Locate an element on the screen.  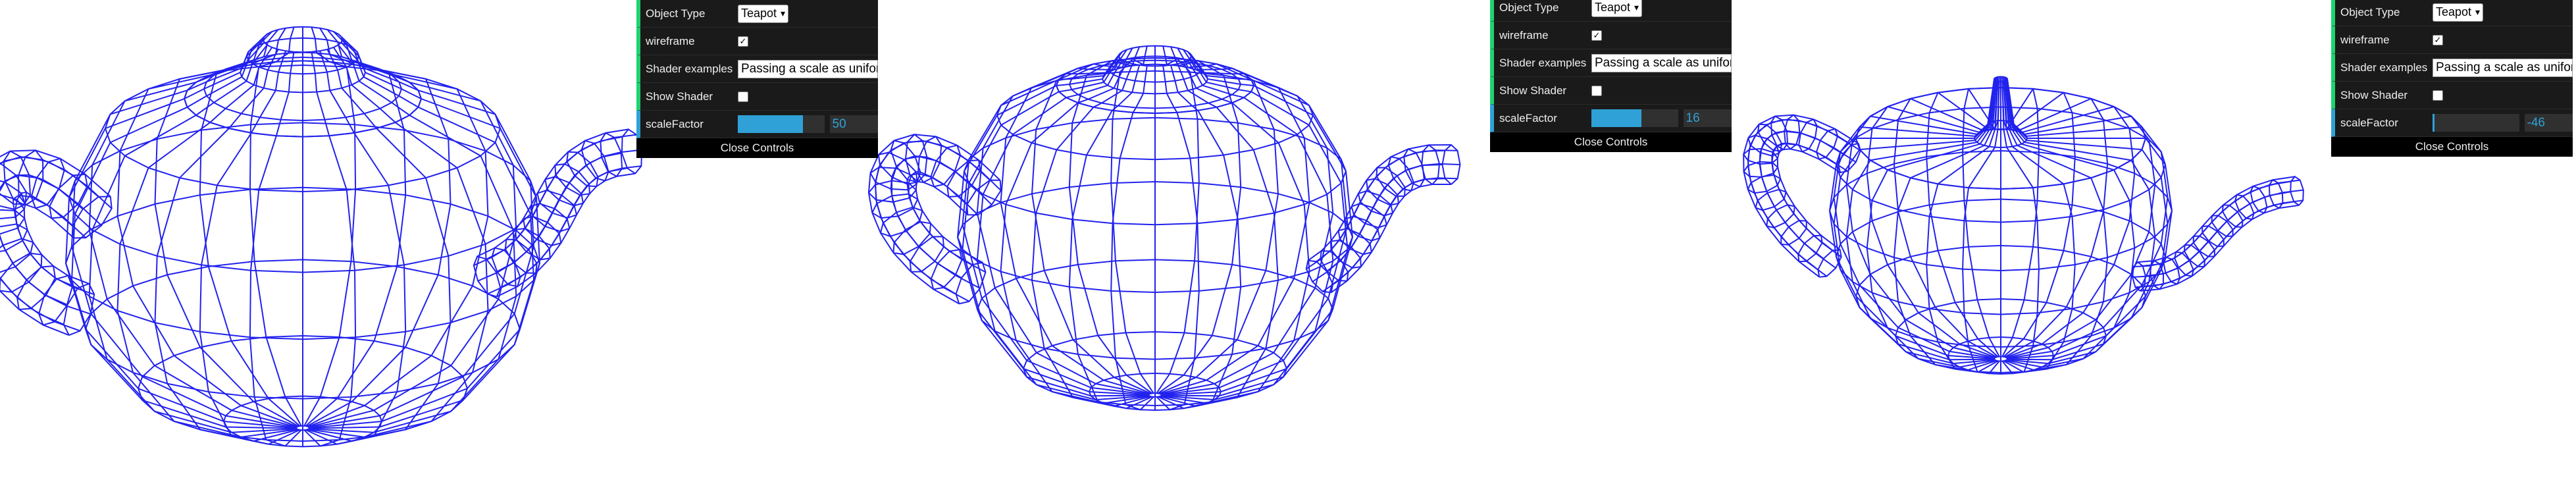
scale-factor-row: scaleFactor 16 is located at coordinates (1611, 118).